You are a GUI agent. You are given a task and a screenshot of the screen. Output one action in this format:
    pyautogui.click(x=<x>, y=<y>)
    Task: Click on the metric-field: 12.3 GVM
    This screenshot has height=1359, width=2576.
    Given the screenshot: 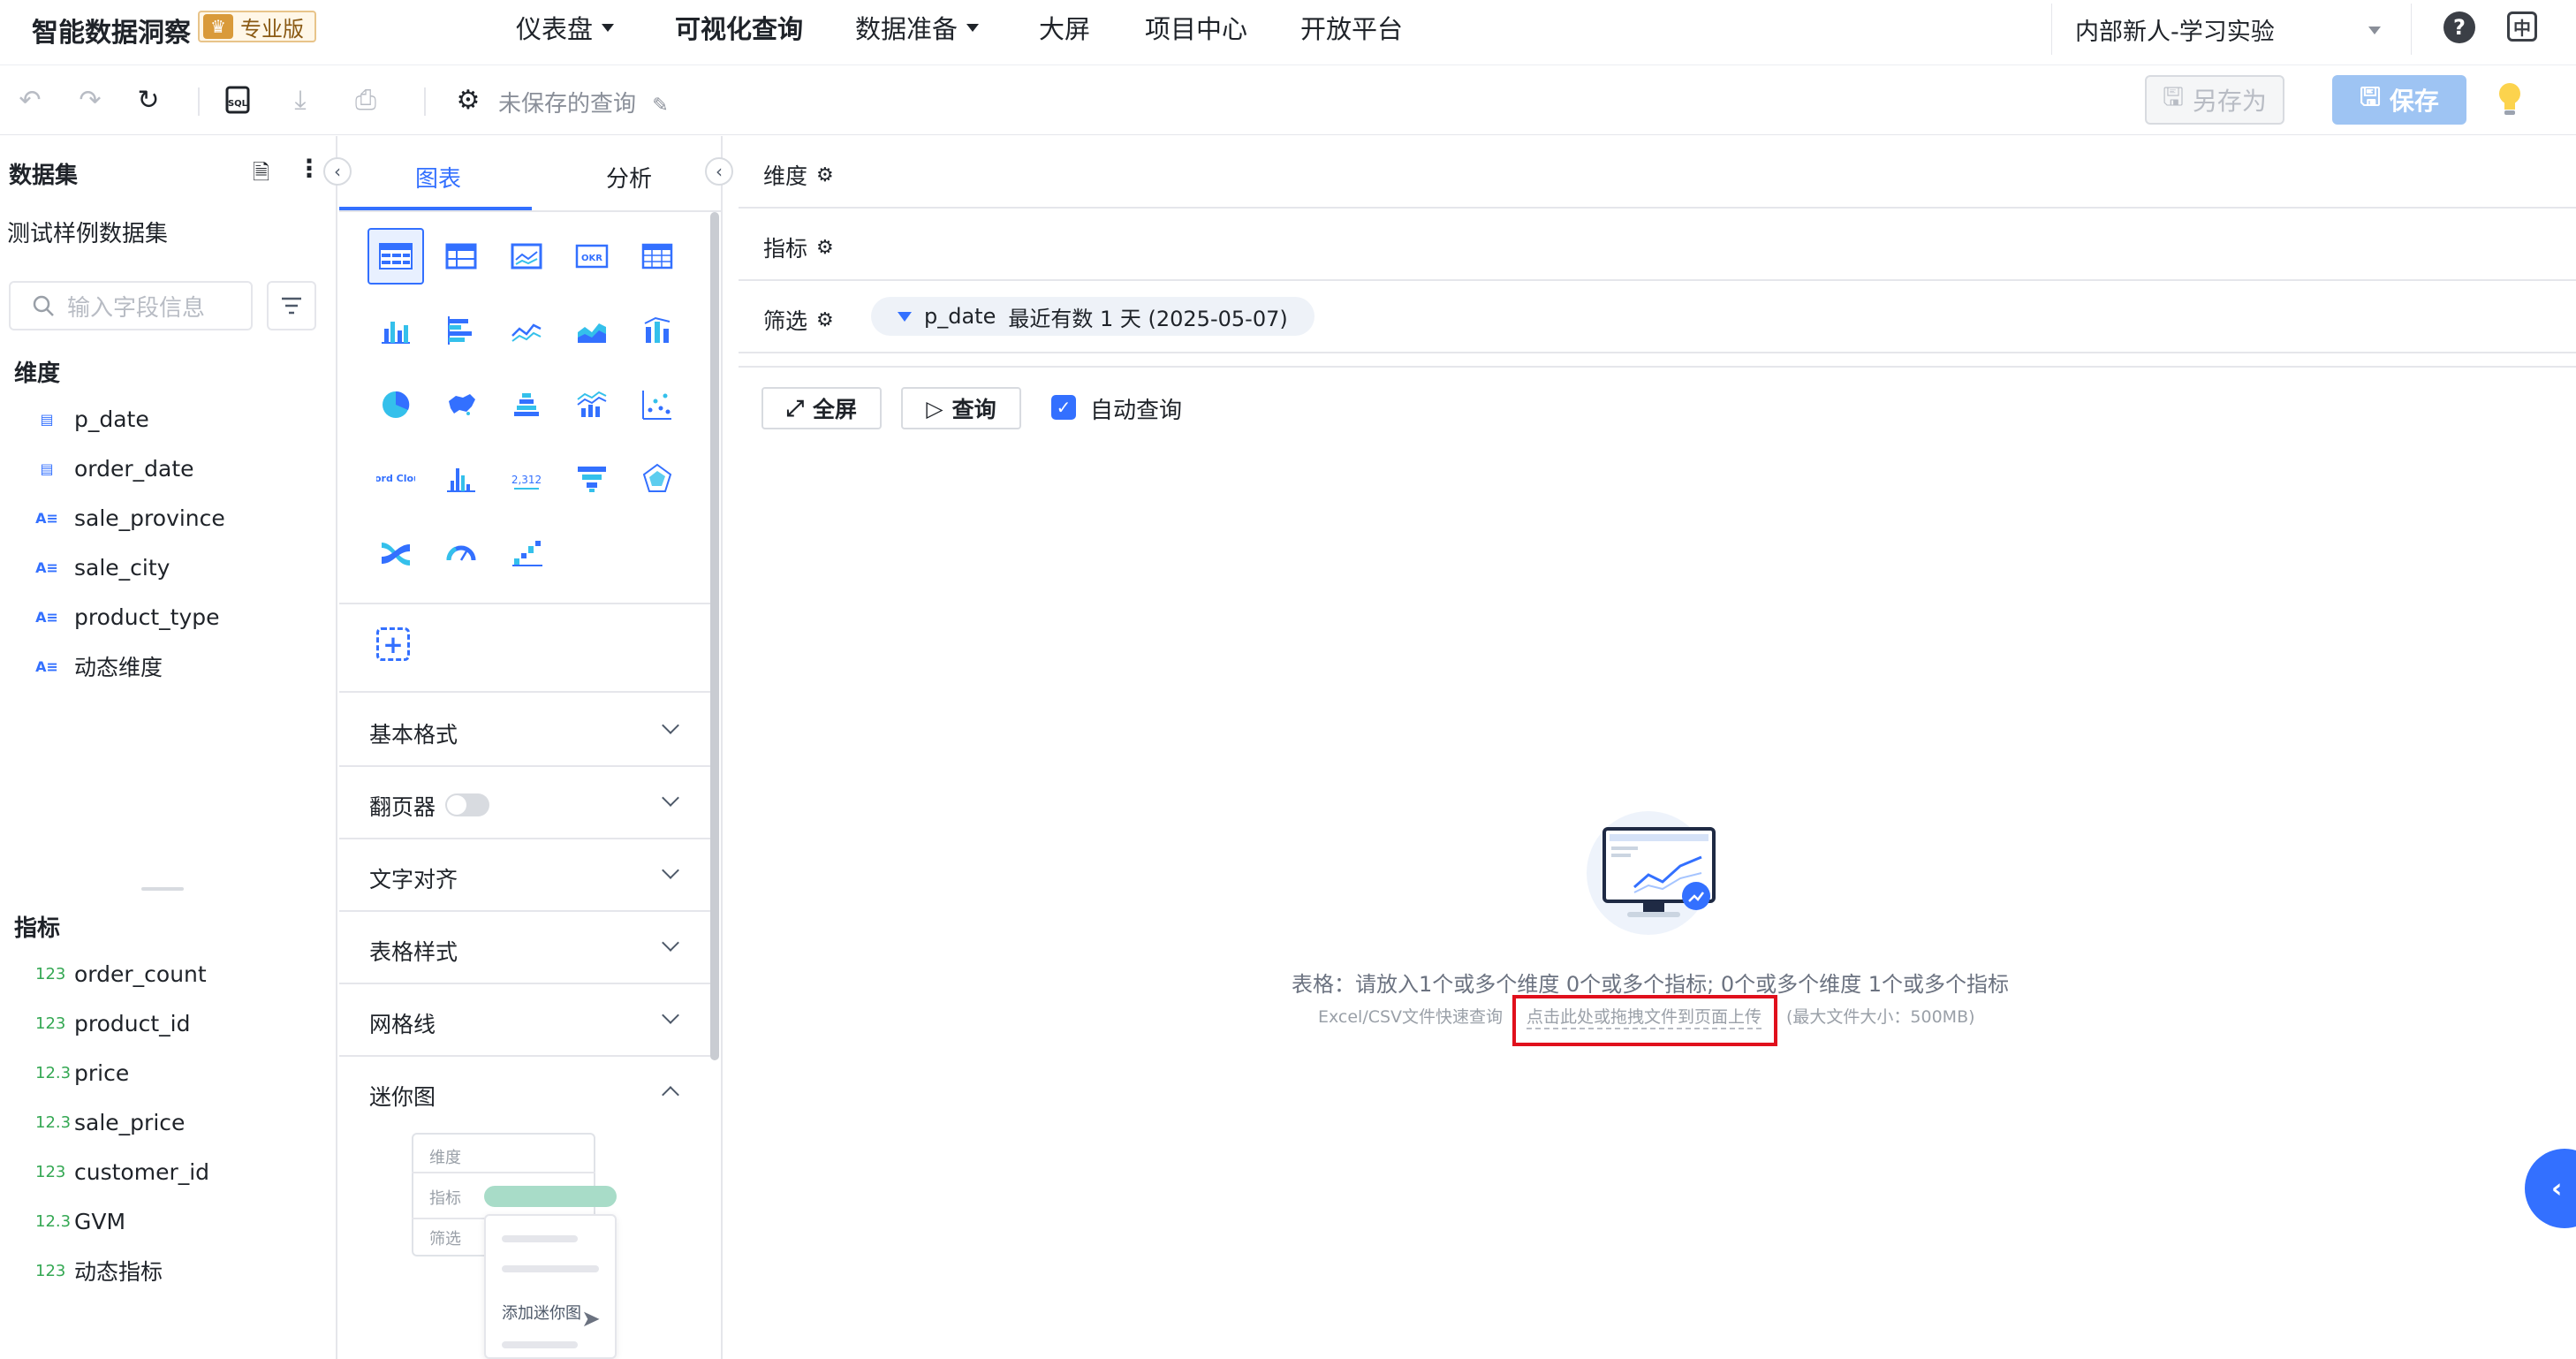 What is the action you would take?
    pyautogui.click(x=80, y=1221)
    